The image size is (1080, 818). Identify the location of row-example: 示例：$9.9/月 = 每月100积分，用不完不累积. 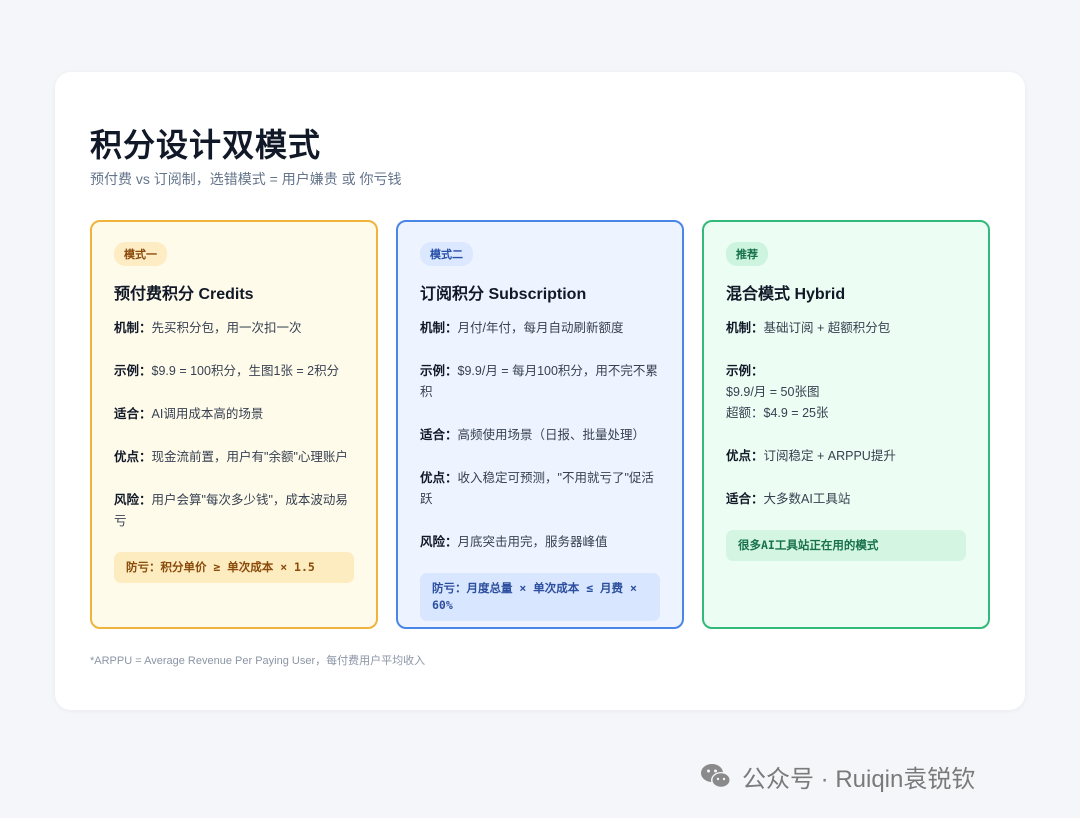
(540, 382).